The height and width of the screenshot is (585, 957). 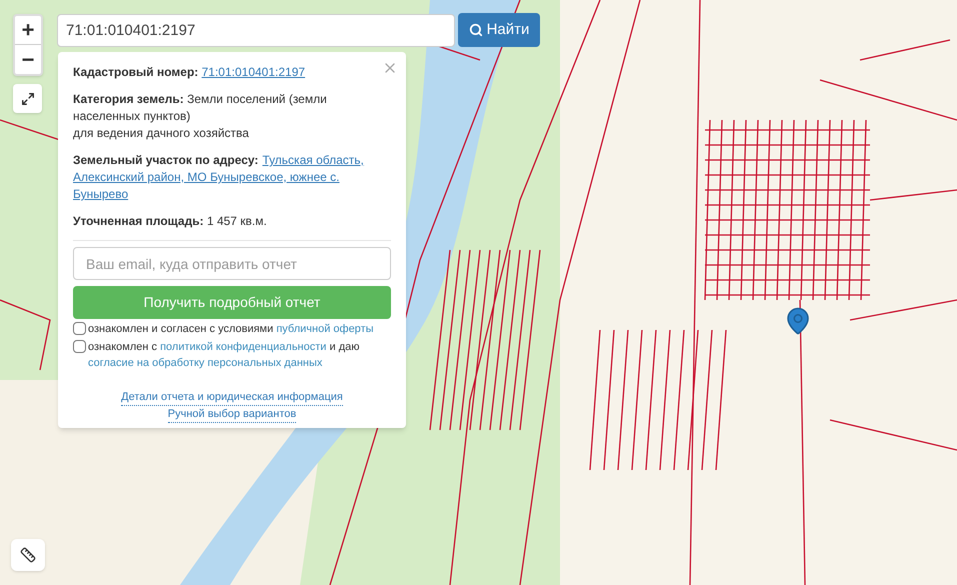 What do you see at coordinates (135, 72) in the screenshot?
I see `field-label: Кадастровый номер:` at bounding box center [135, 72].